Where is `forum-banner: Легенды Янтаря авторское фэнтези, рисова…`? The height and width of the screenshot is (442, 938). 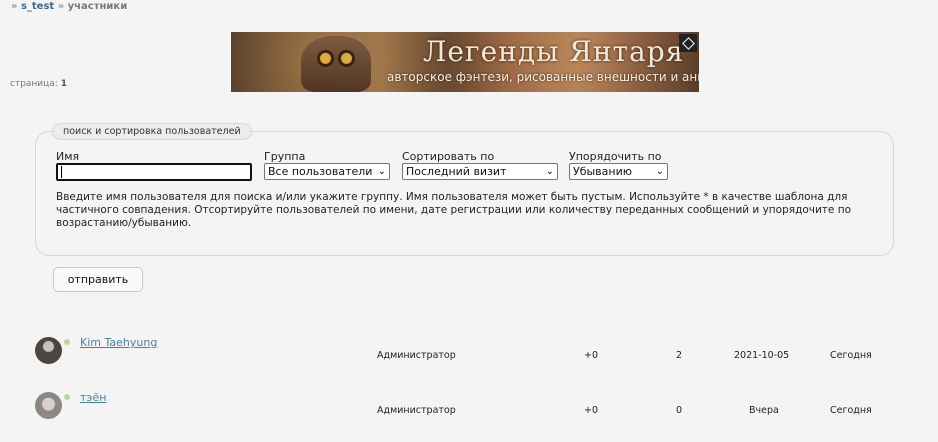 forum-banner: Легенды Янтаря авторское фэнтези, рисова… is located at coordinates (465, 62).